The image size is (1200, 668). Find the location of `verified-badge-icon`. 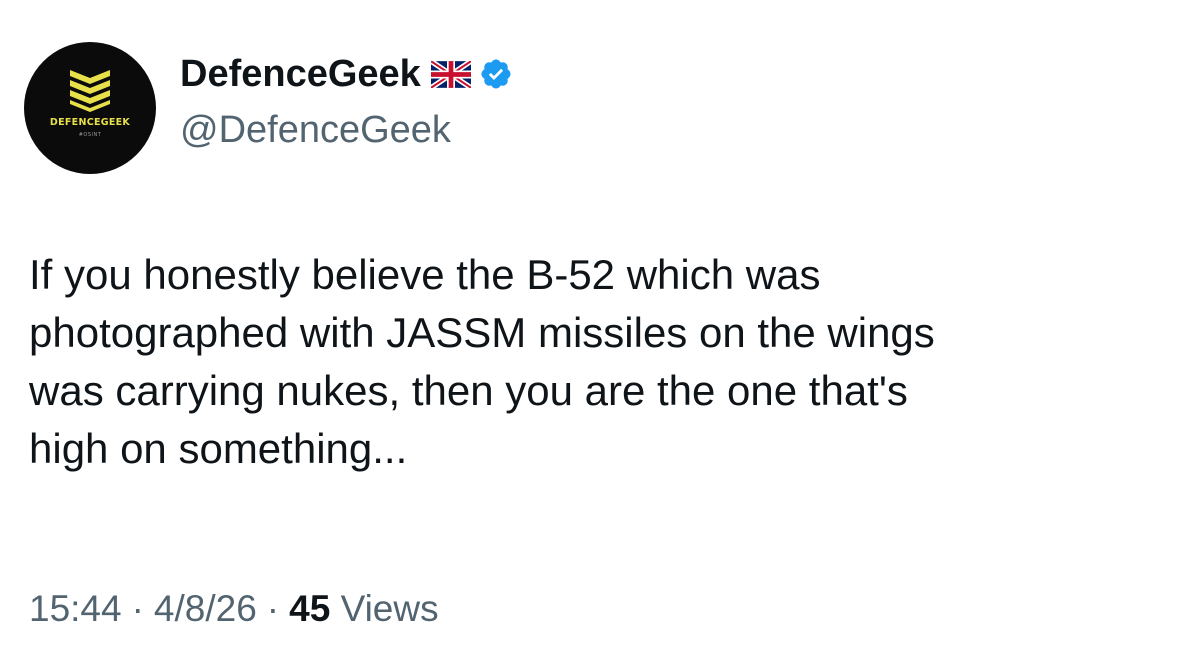

verified-badge-icon is located at coordinates (496, 74).